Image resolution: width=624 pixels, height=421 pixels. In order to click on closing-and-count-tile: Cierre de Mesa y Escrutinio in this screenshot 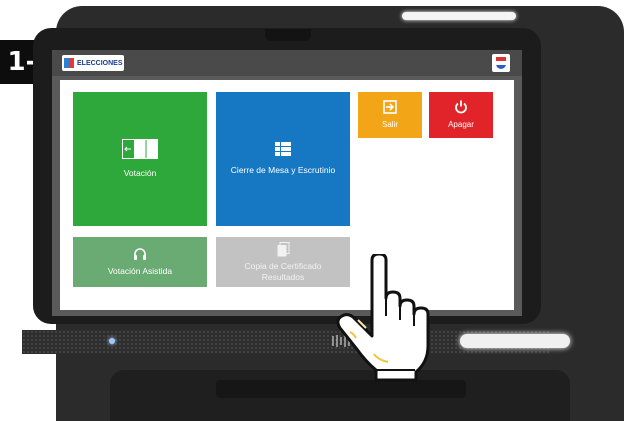, I will do `click(283, 159)`.